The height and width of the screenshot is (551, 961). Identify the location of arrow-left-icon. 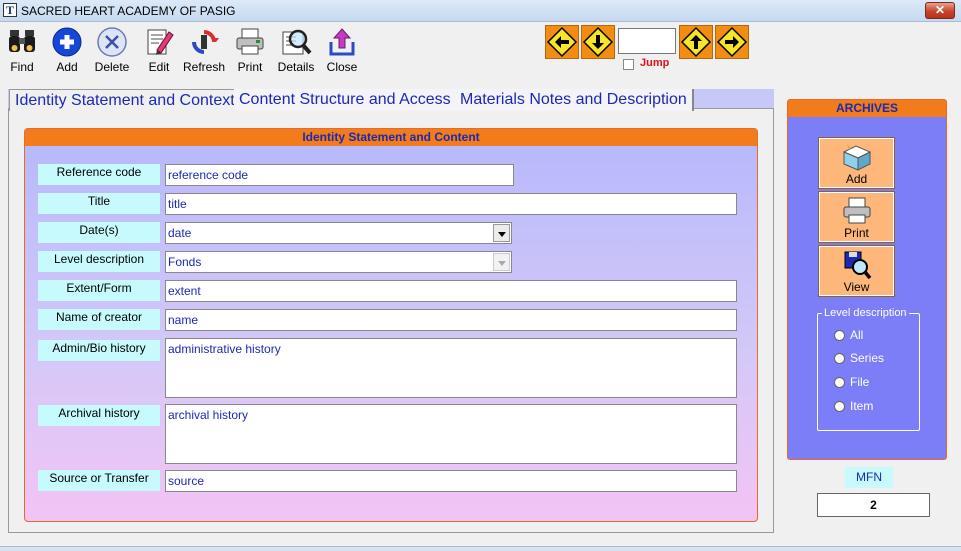
(562, 42).